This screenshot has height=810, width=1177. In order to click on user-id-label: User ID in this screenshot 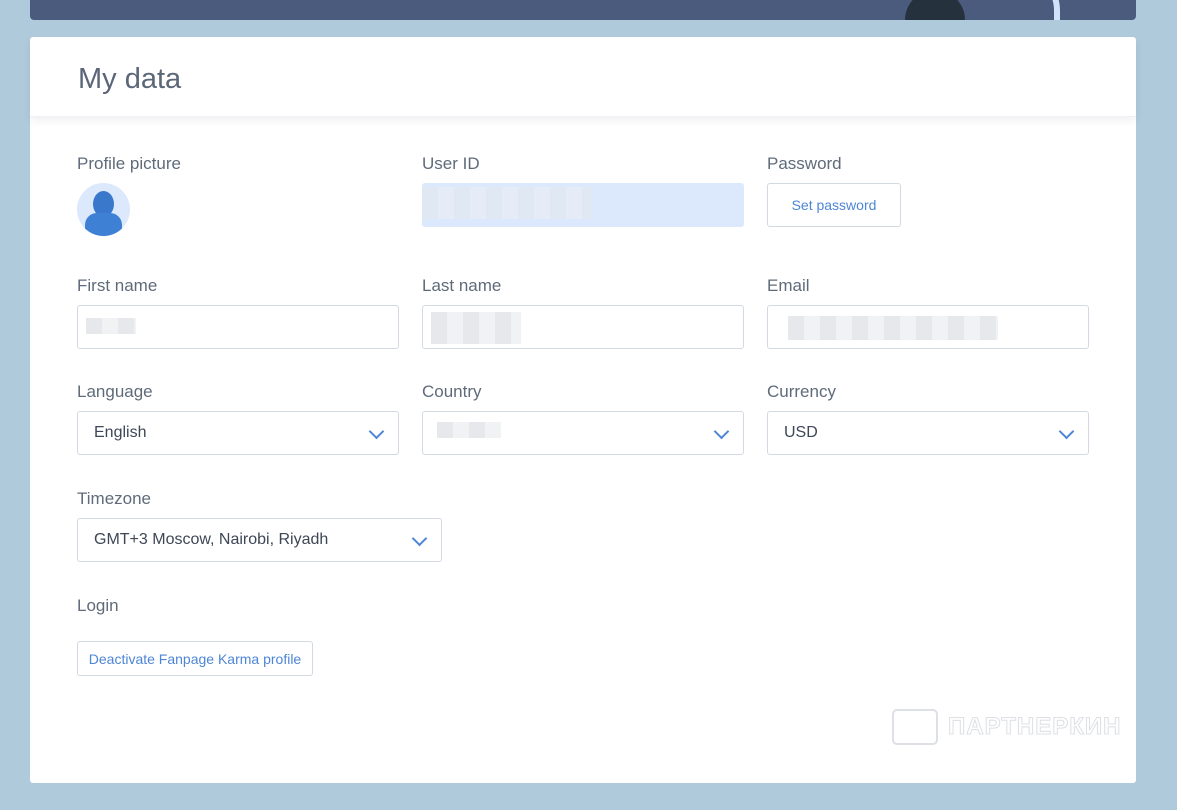, I will do `click(451, 163)`.